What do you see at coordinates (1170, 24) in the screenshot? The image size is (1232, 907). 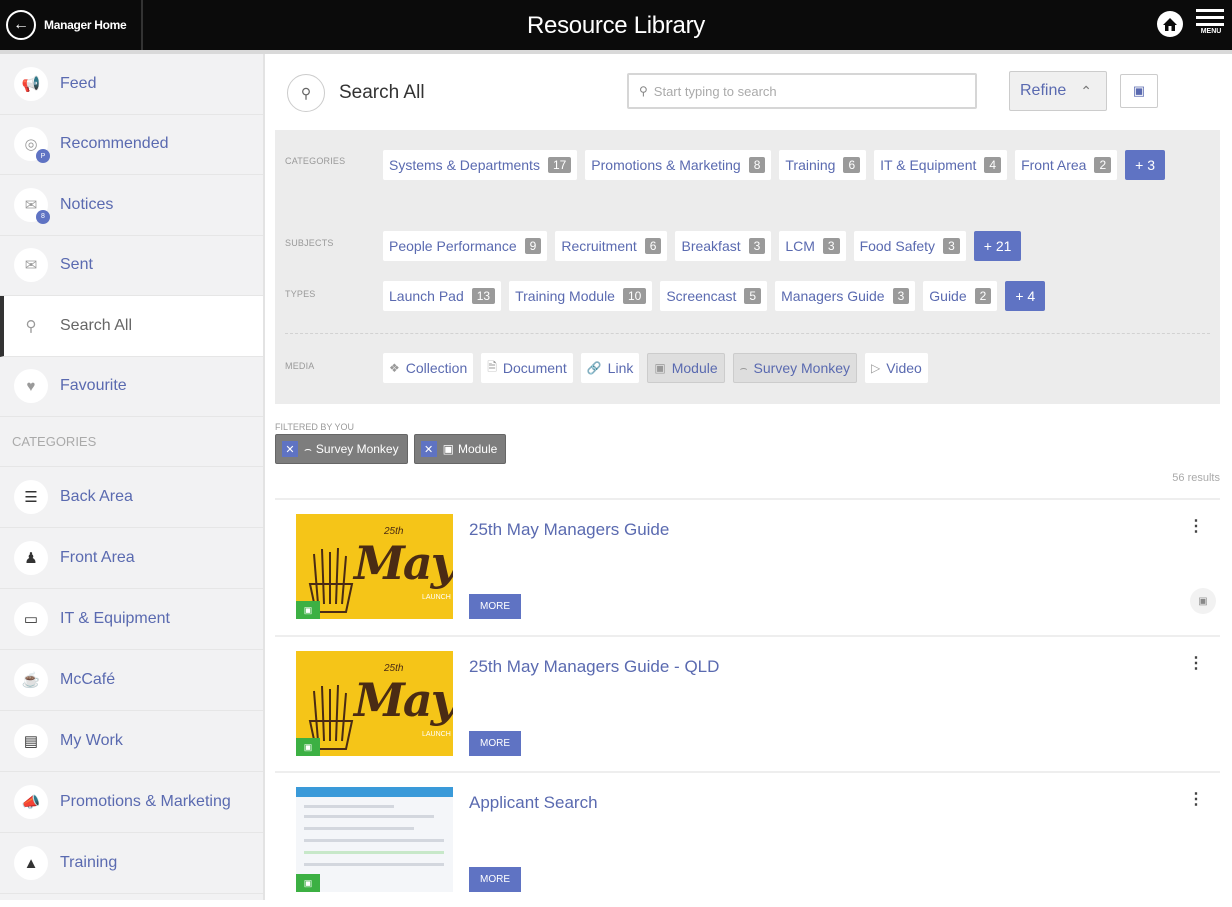 I see `home-icon` at bounding box center [1170, 24].